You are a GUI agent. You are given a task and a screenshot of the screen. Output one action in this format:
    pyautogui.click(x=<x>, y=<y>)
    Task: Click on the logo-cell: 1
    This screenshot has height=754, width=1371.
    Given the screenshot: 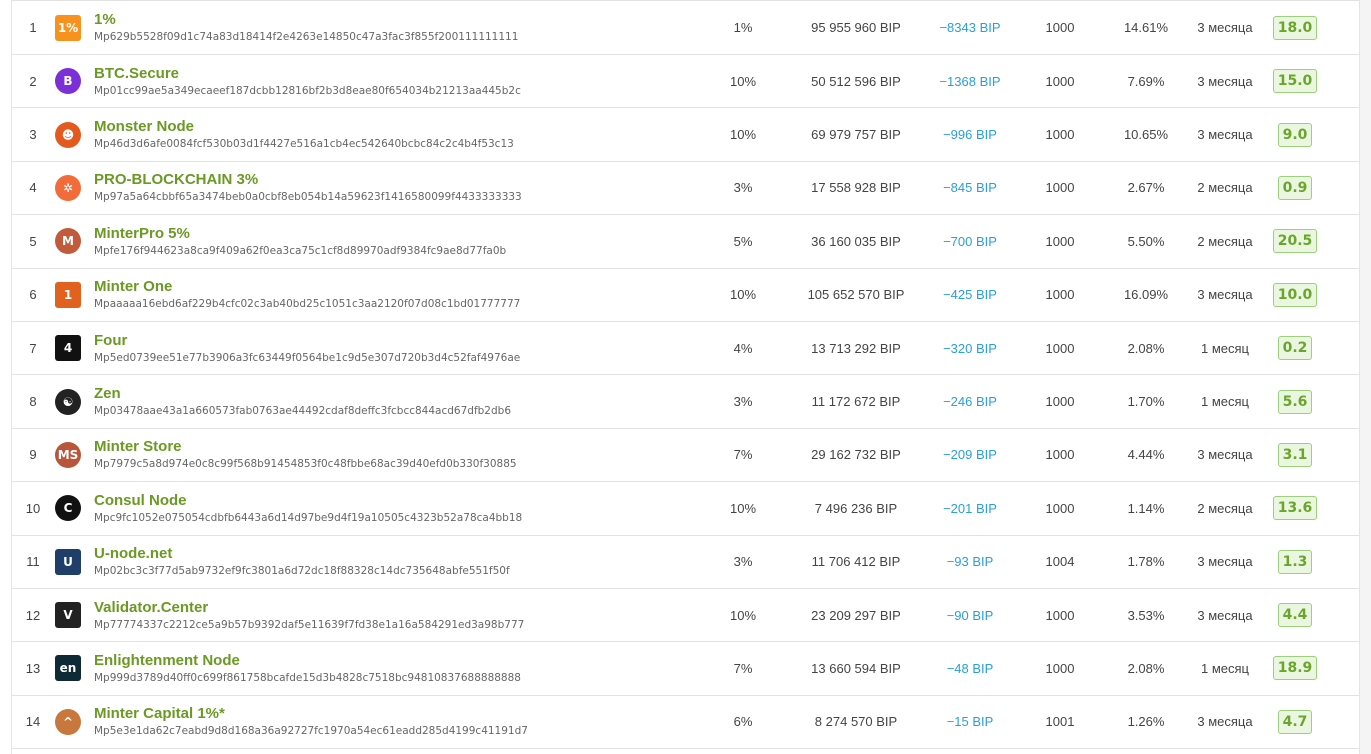 What is the action you would take?
    pyautogui.click(x=68, y=295)
    